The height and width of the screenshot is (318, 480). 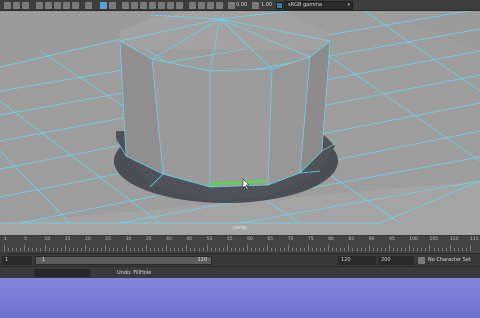 What do you see at coordinates (66, 5) in the screenshot?
I see `snap-view-icon` at bounding box center [66, 5].